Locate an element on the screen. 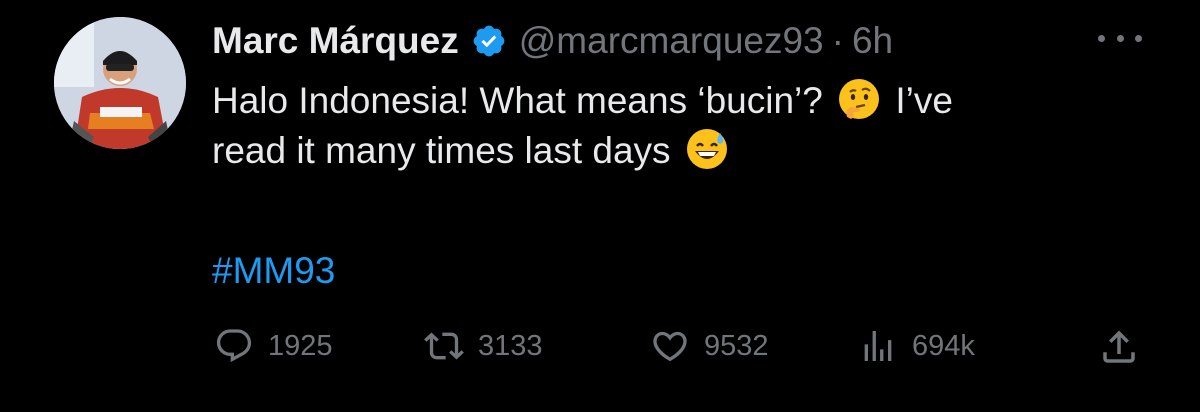 The image size is (1200, 412). verified-badge-icon is located at coordinates (489, 41).